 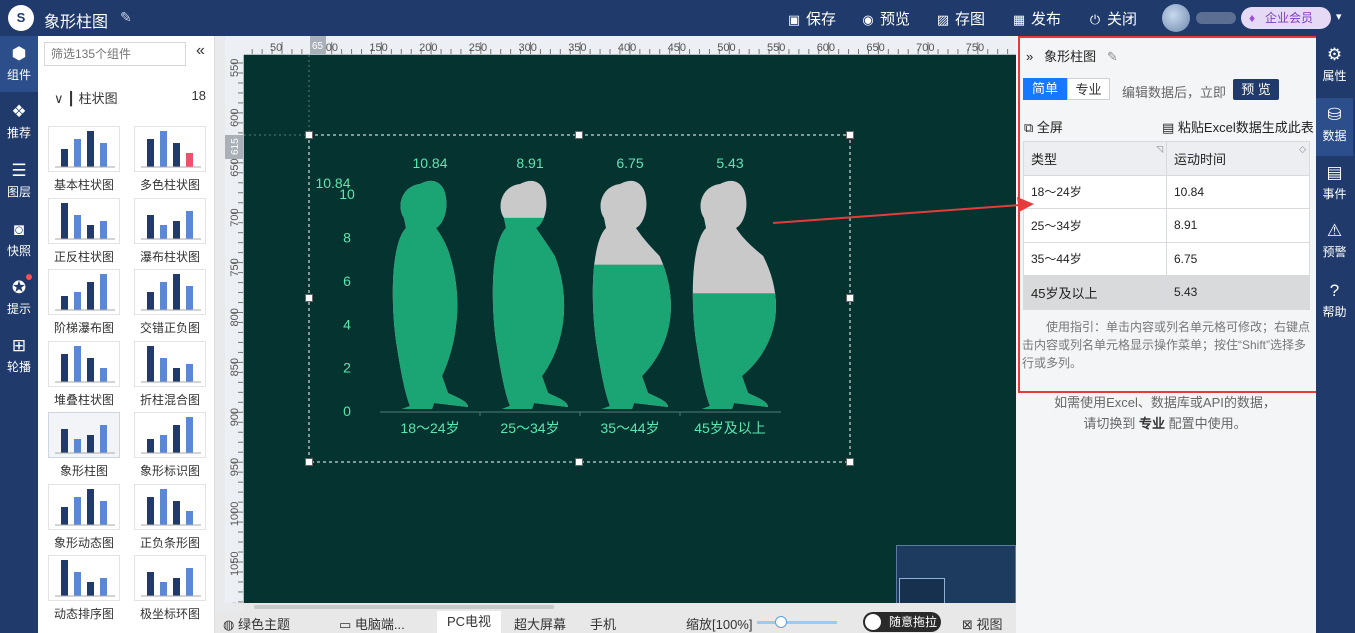 What do you see at coordinates (1335, 334) in the screenshot?
I see `right-nav: ⚙ 属性 ⛁ 数据 ▤ 事件 ⚠ 预警 ? 帮助` at bounding box center [1335, 334].